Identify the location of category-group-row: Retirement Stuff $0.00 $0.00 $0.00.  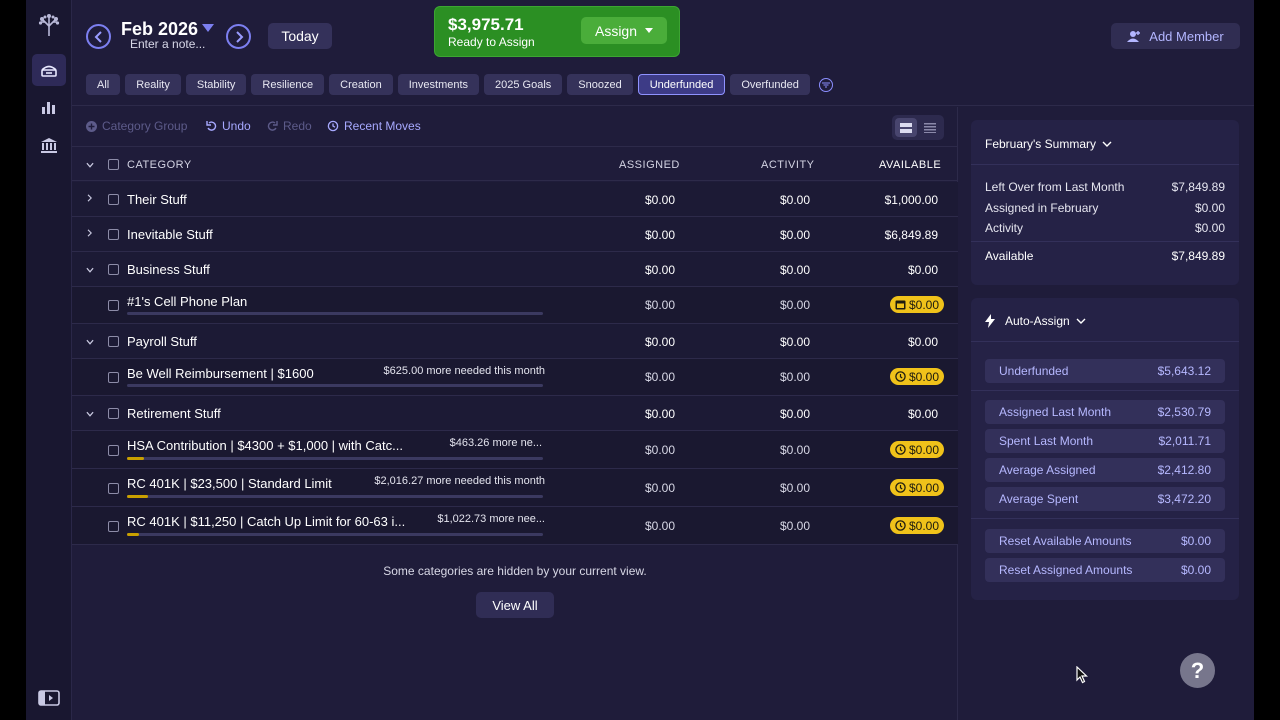
(515, 413).